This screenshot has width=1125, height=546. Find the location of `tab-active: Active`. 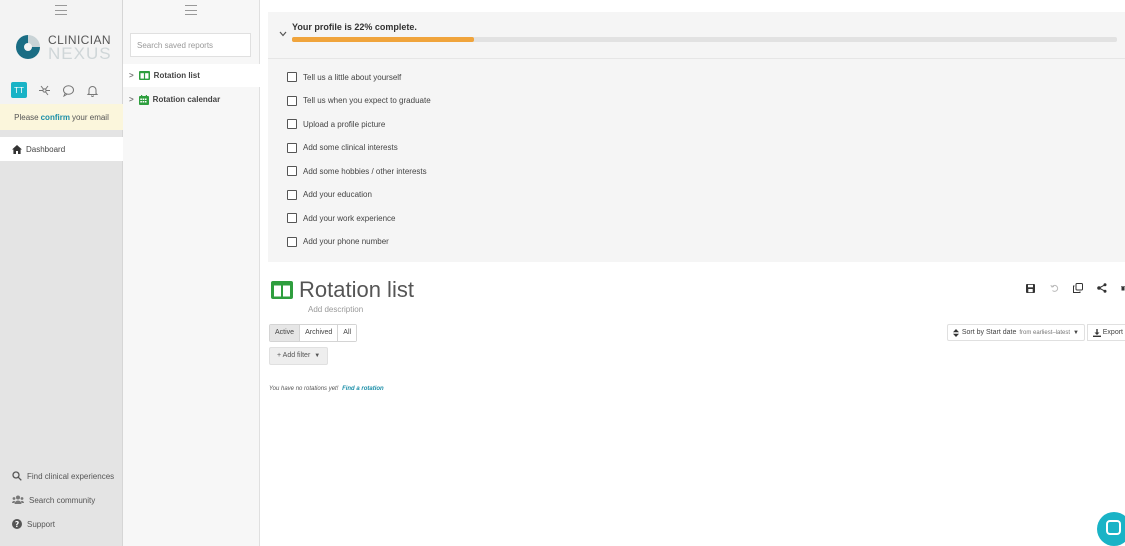

tab-active: Active is located at coordinates (285, 333).